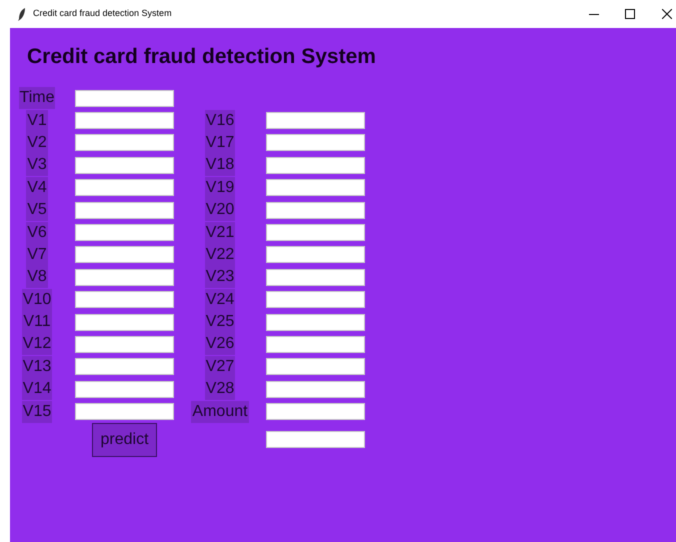 This screenshot has height=542, width=676. Describe the element at coordinates (37, 322) in the screenshot. I see `field-label: V11` at that location.